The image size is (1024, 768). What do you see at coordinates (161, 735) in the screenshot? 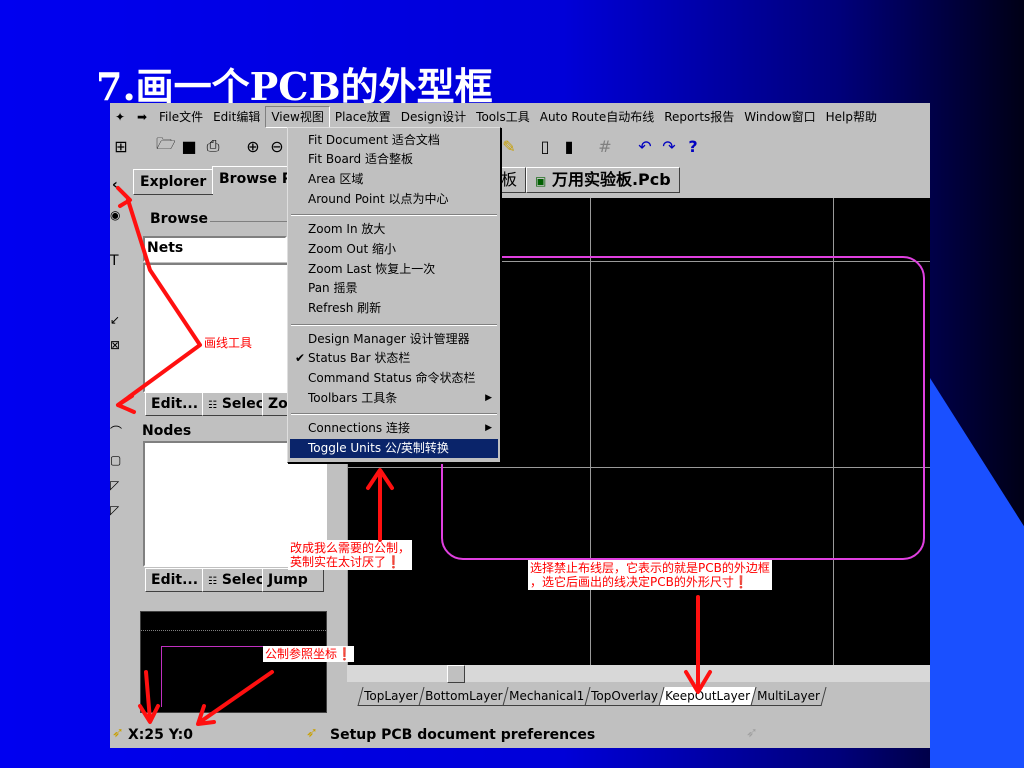
I see `coordinate-readout: X:25 Y:0` at bounding box center [161, 735].